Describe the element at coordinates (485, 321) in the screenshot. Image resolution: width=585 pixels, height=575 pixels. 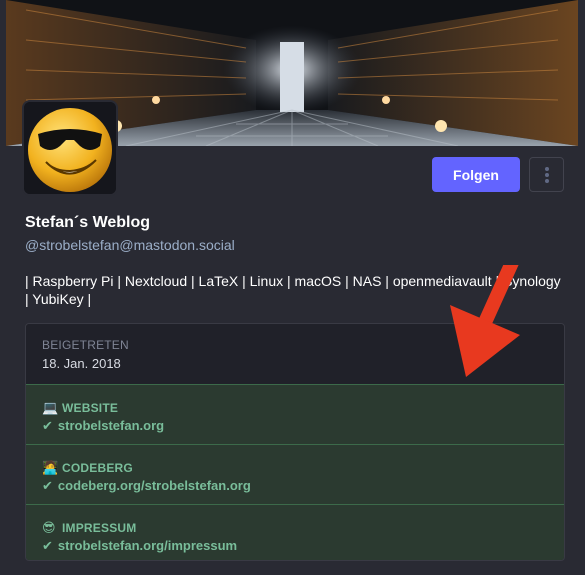
I see `annotation-arrow-icon` at that location.